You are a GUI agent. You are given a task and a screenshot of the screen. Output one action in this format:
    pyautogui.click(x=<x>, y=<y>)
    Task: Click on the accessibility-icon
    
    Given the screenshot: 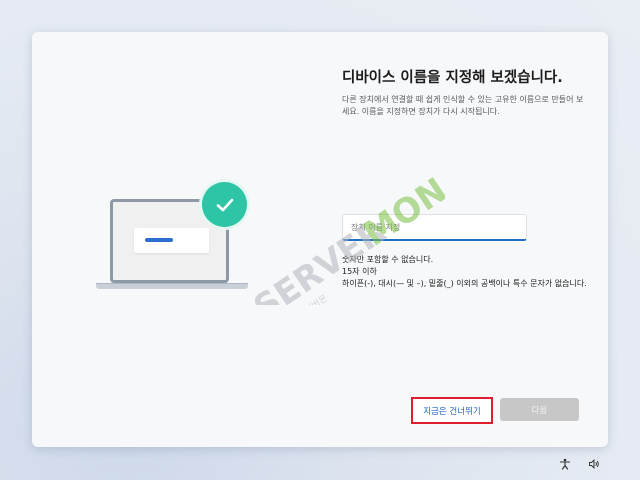 What is the action you would take?
    pyautogui.click(x=565, y=464)
    